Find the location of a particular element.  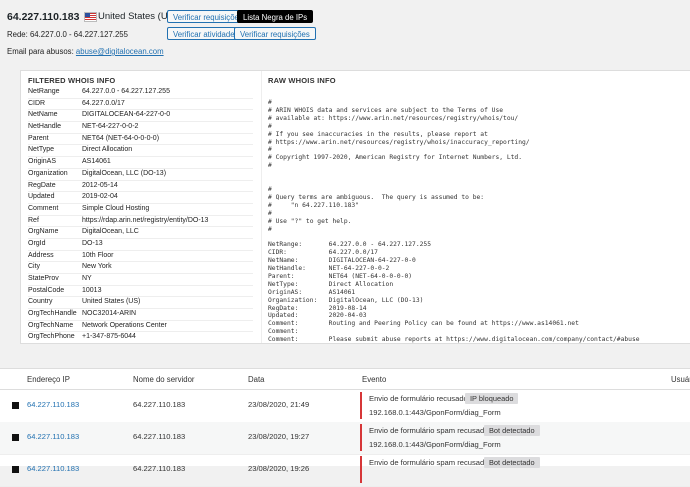

whois-value: Simple Cloud Hosting is located at coordinates (116, 208).